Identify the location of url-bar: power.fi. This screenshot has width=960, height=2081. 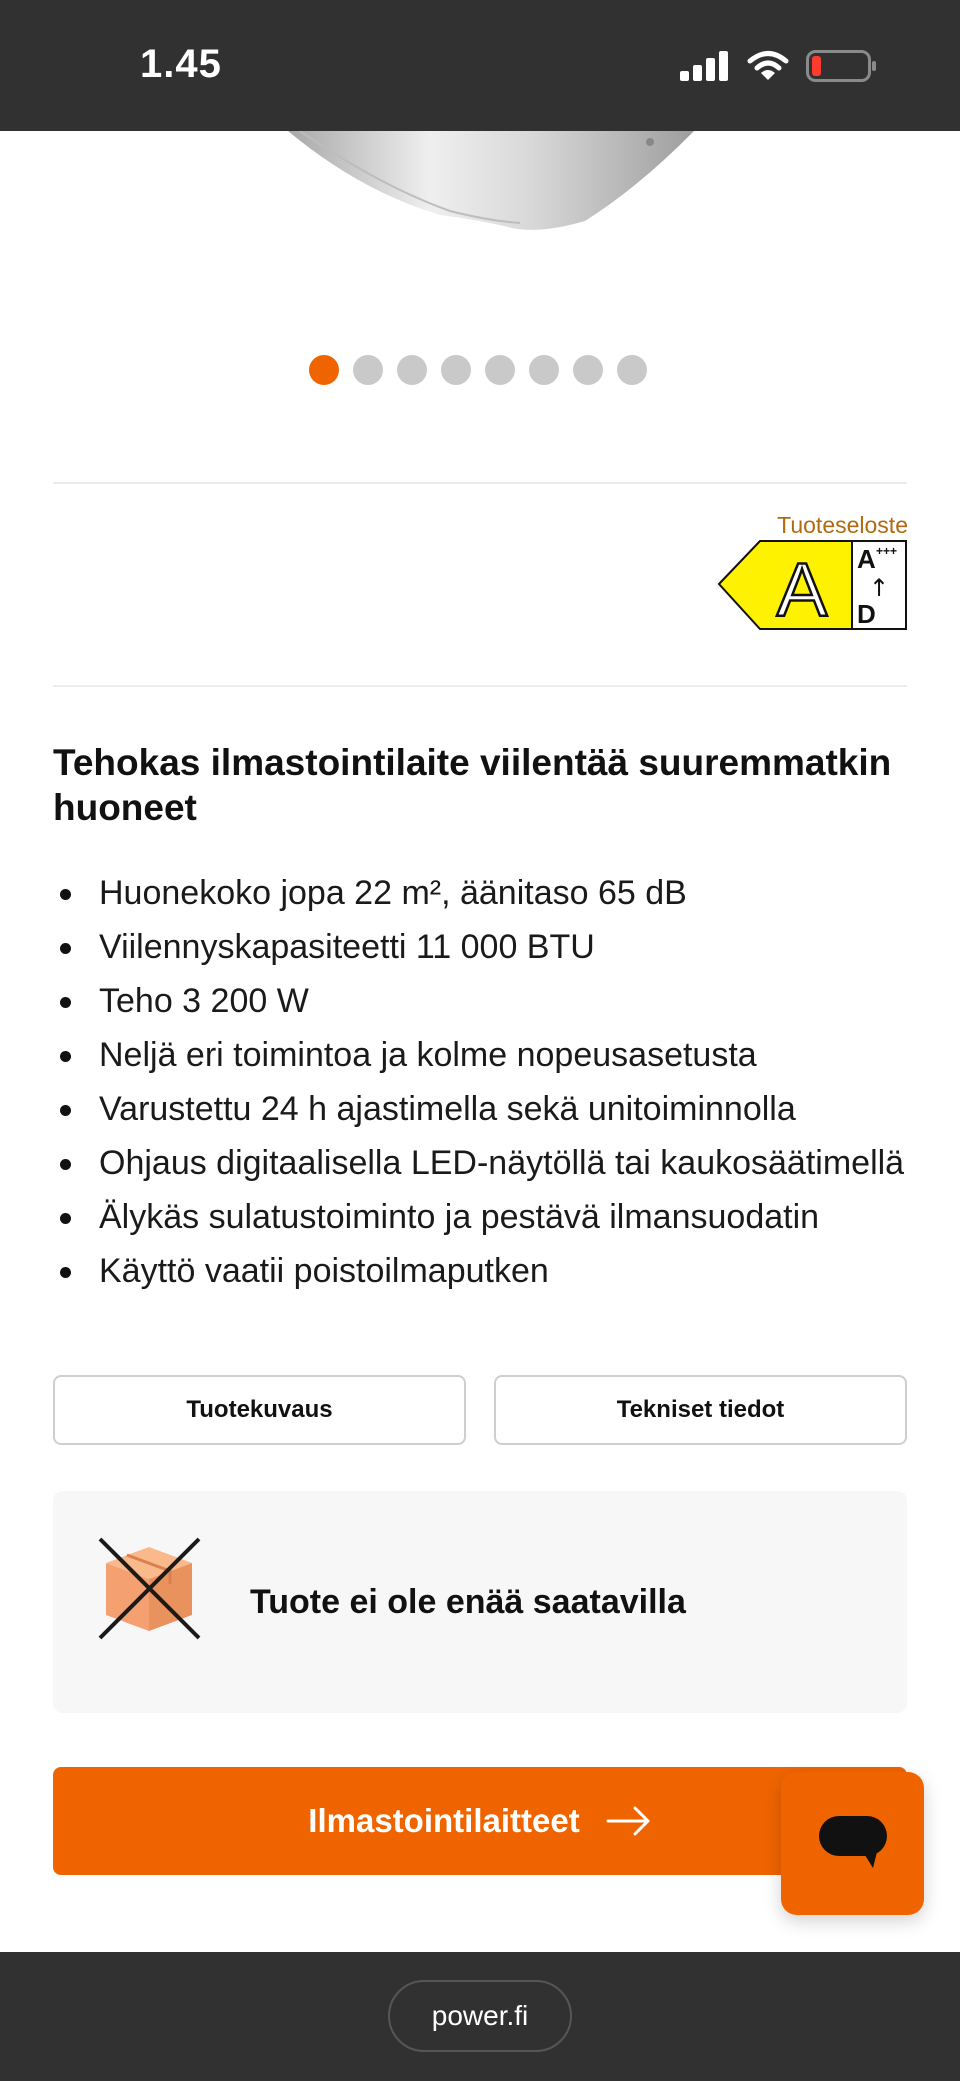
(480, 2016).